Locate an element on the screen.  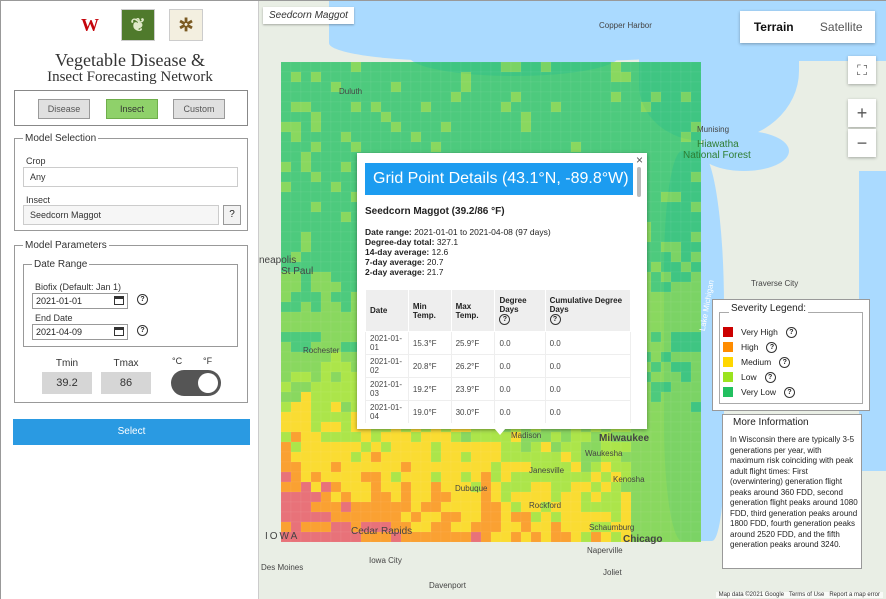
end-date-help-icon: ? is located at coordinates (142, 330).